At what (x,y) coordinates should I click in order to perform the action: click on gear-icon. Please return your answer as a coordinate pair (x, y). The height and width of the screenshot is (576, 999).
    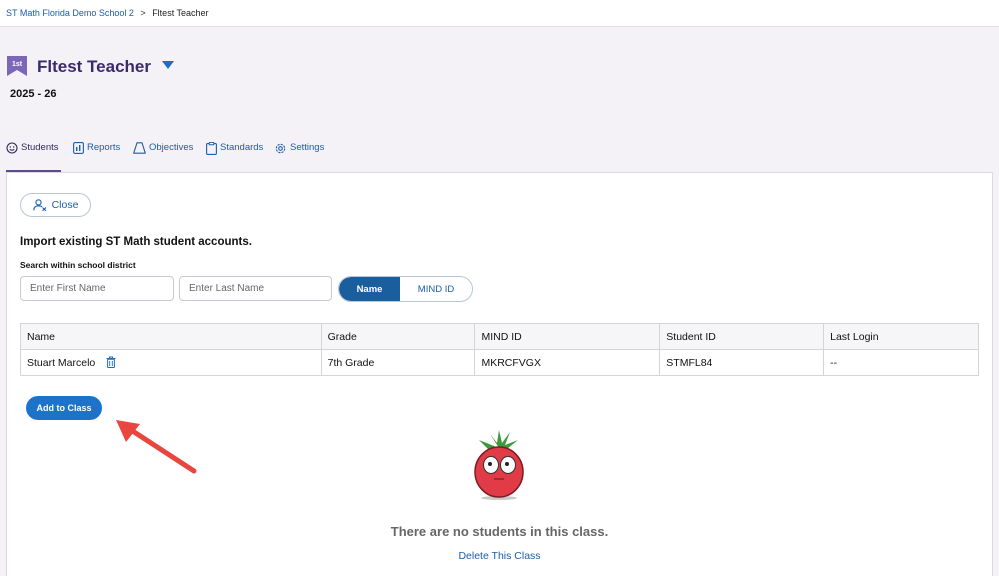
    Looking at the image, I should click on (280, 148).